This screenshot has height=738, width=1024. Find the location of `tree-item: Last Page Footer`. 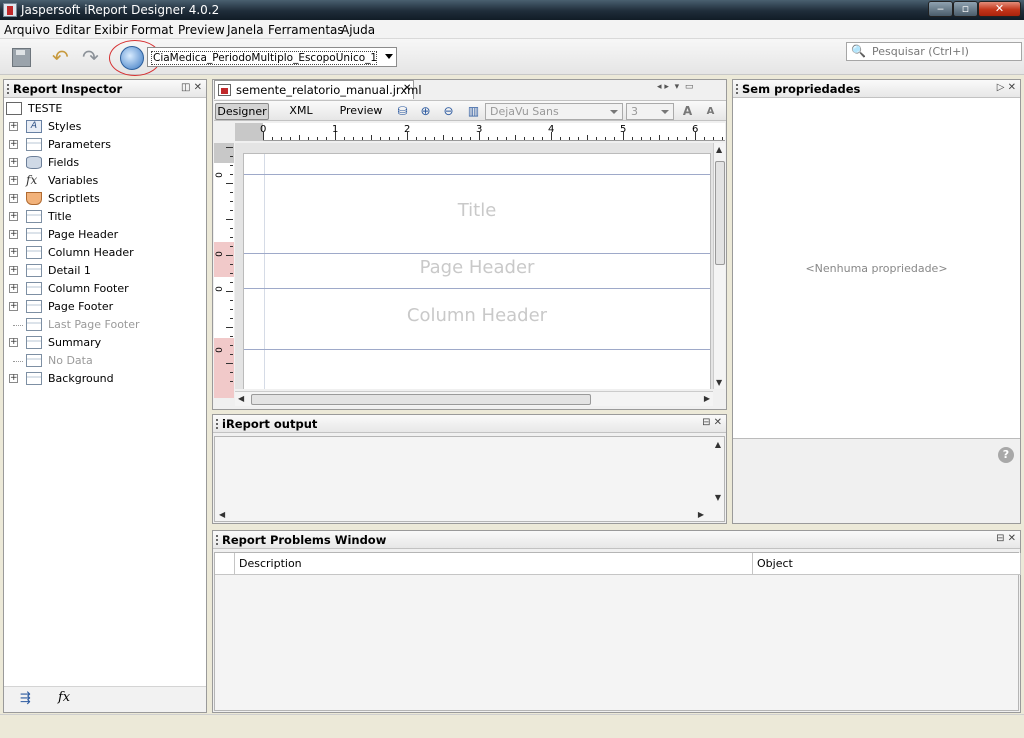

tree-item: Last Page Footer is located at coordinates (104, 325).